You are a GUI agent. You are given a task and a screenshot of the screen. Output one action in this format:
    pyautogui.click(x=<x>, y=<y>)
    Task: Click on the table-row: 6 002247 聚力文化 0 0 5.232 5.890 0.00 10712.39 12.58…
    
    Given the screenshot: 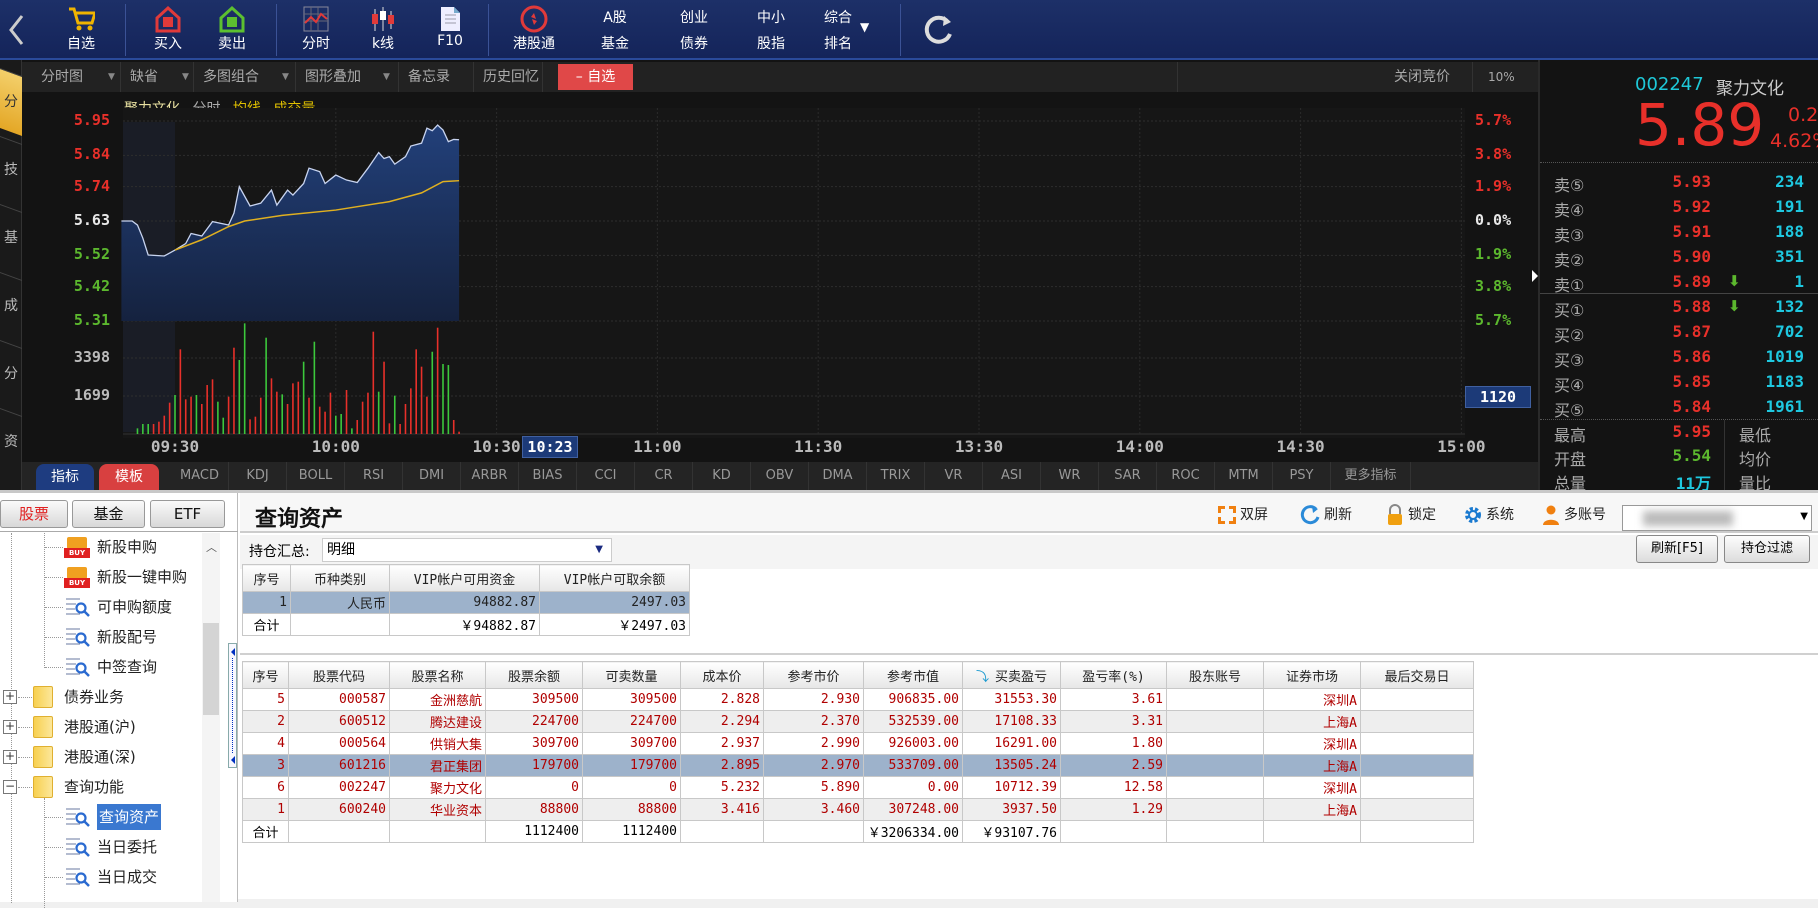 What is the action you would take?
    pyautogui.click(x=858, y=787)
    